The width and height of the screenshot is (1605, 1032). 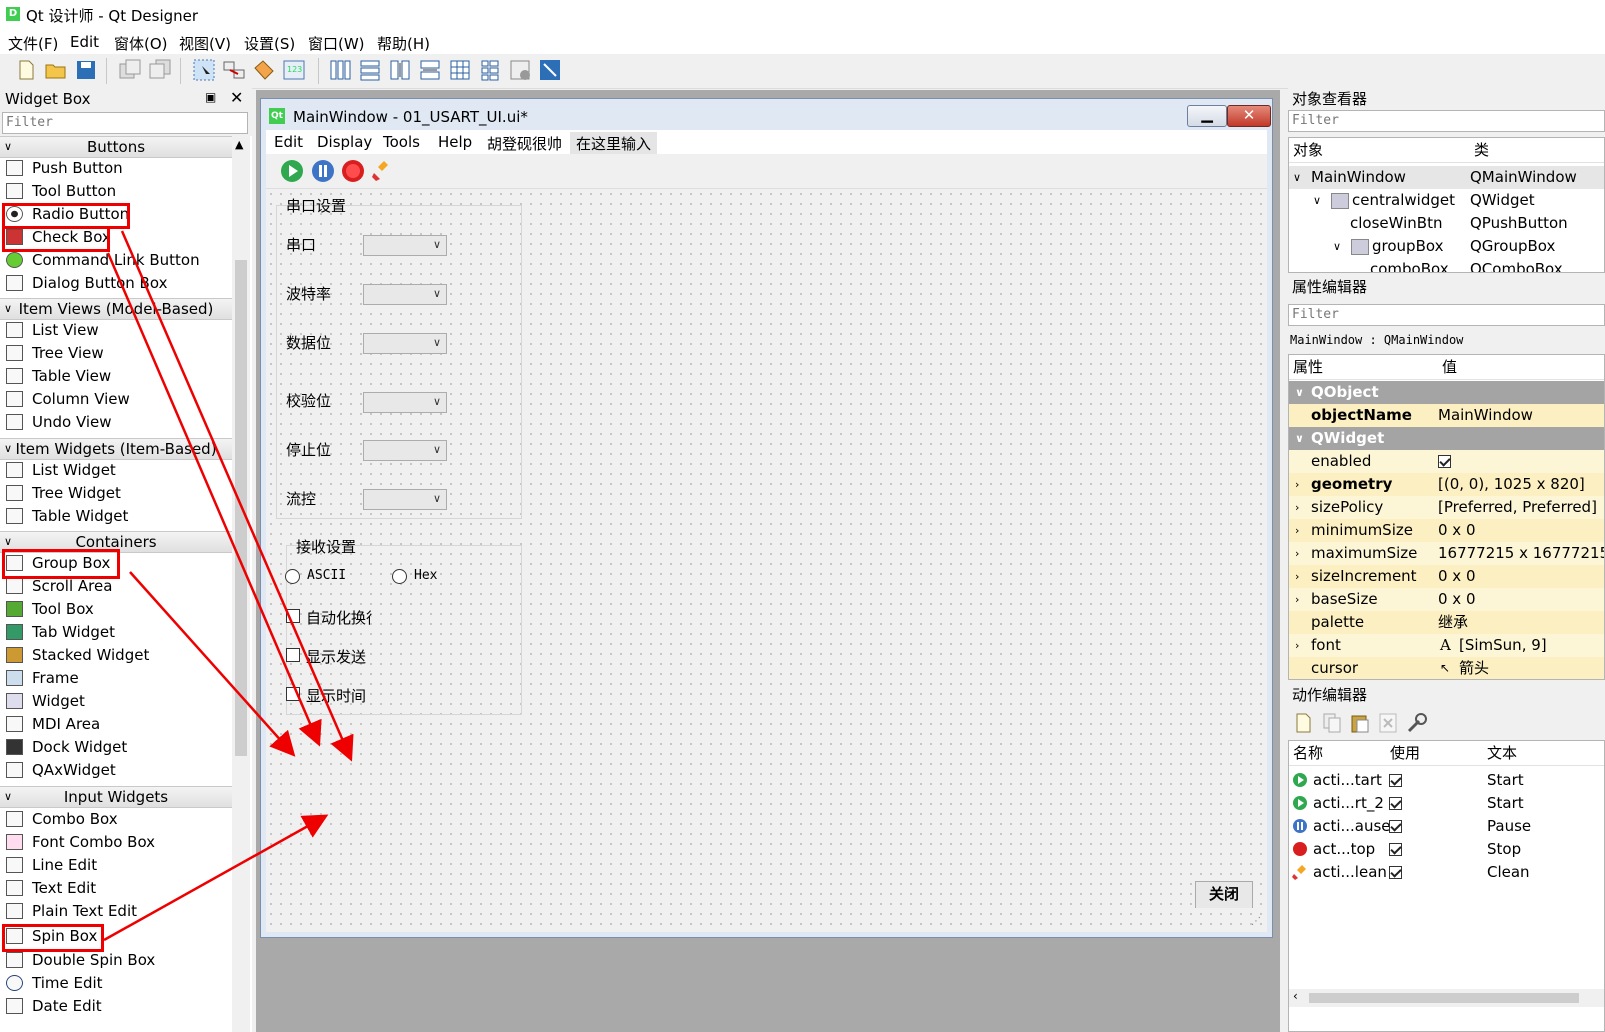 What do you see at coordinates (1446, 623) in the screenshot?
I see `prop-palette: palette 继承` at bounding box center [1446, 623].